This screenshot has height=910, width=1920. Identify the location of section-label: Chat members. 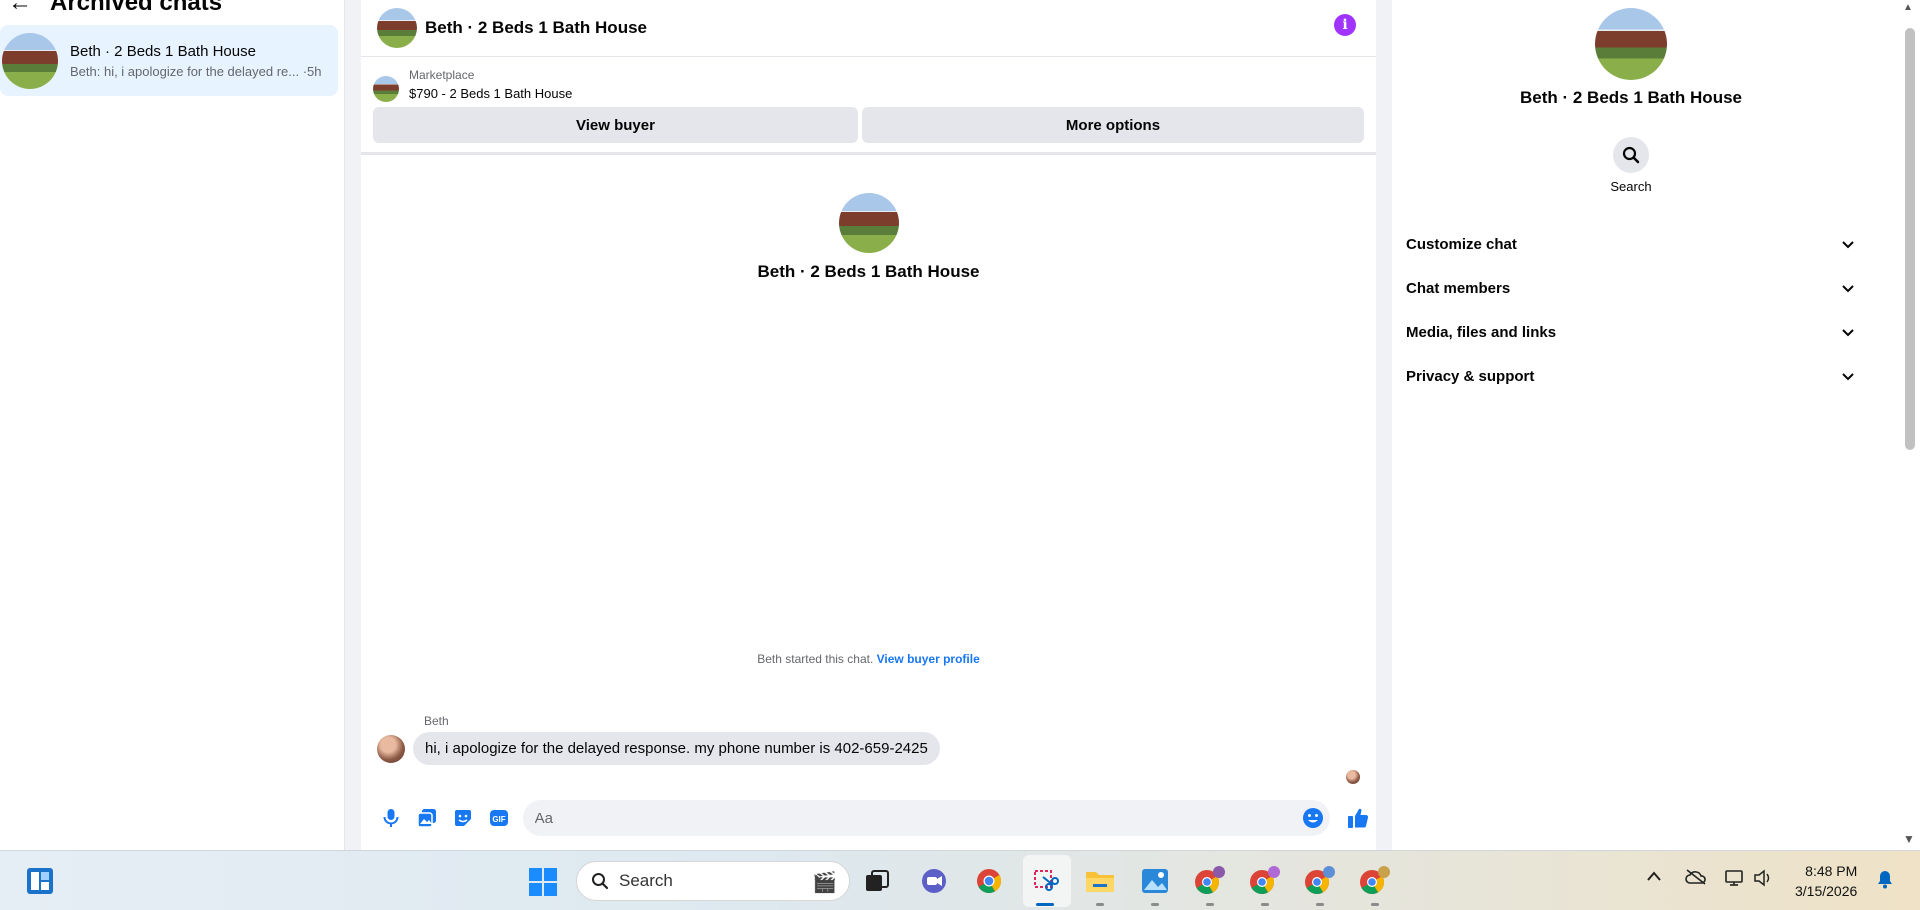
(1458, 288).